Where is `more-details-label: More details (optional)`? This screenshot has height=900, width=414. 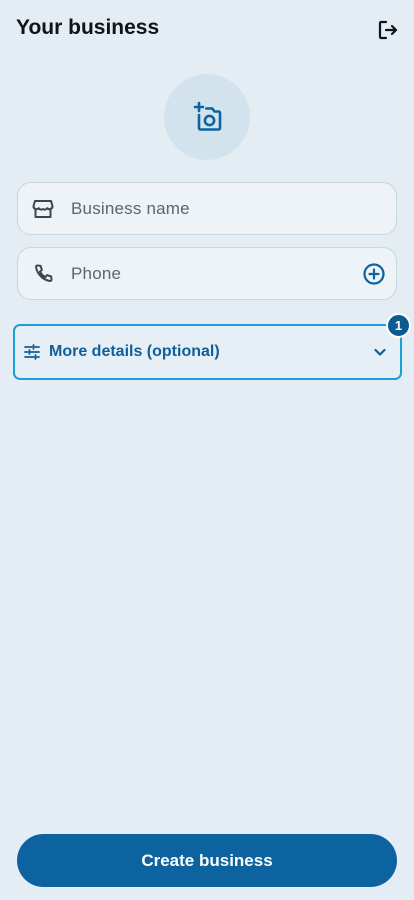 more-details-label: More details (optional) is located at coordinates (134, 351).